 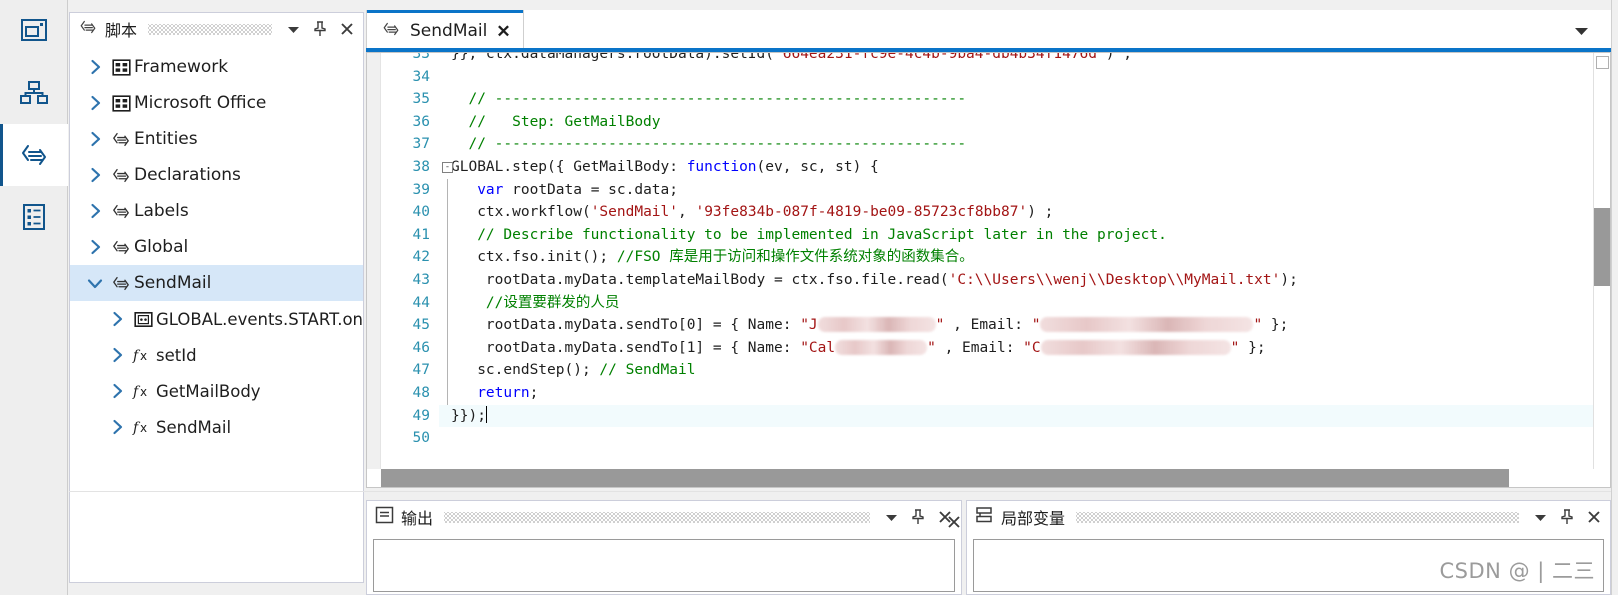 I want to click on rail-button-script, so click(x=34, y=155).